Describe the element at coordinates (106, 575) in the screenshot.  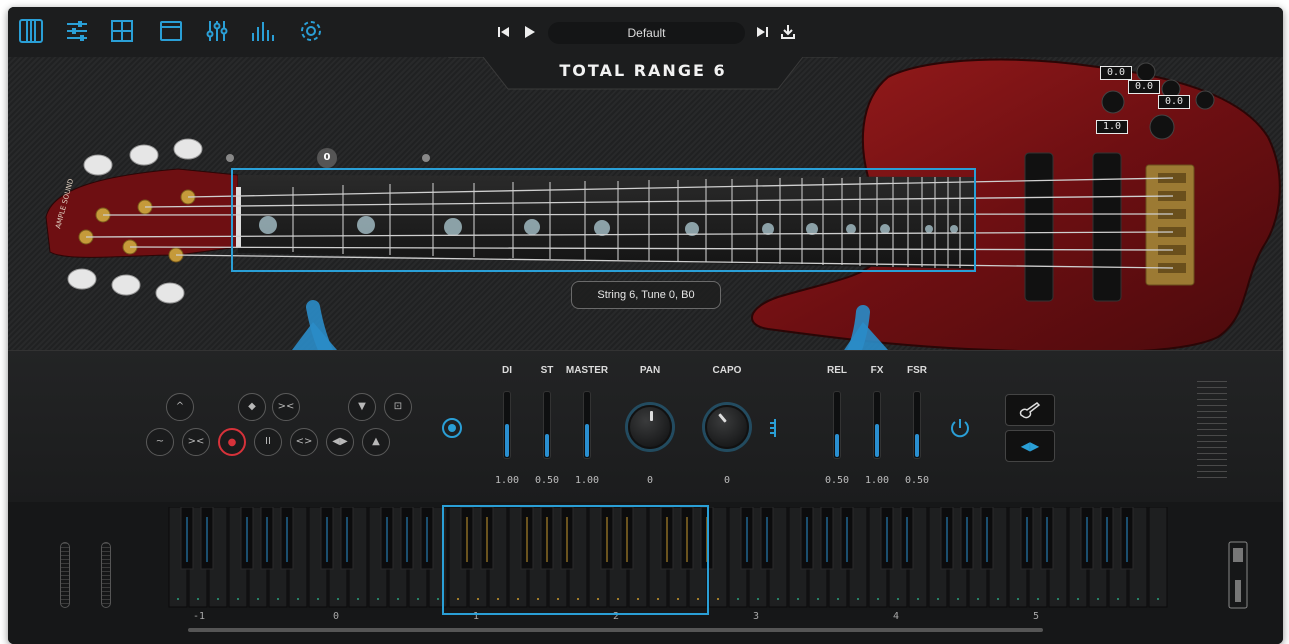
I see `mod-wheel` at that location.